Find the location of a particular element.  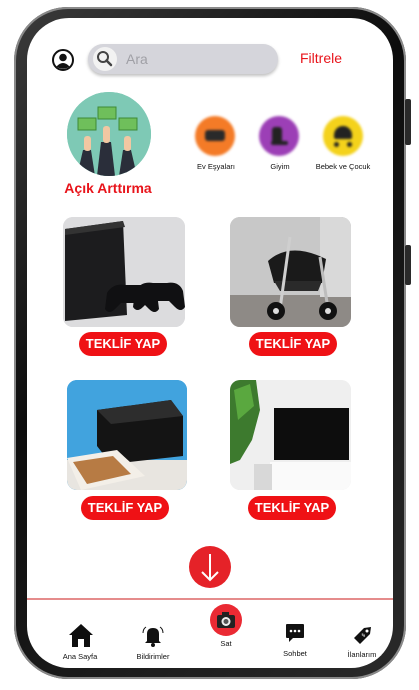

nav-notifications-label: Bildirimler is located at coordinates (153, 656).